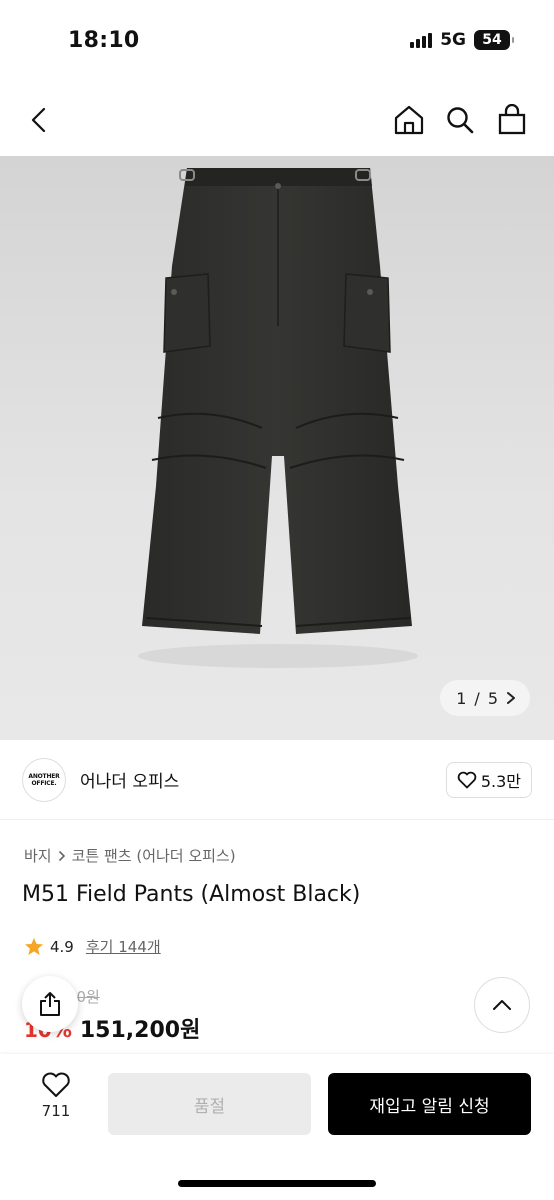 This screenshot has width=554, height=1200. I want to click on restock-alert-button: 재입고 알림 신청, so click(429, 1104).